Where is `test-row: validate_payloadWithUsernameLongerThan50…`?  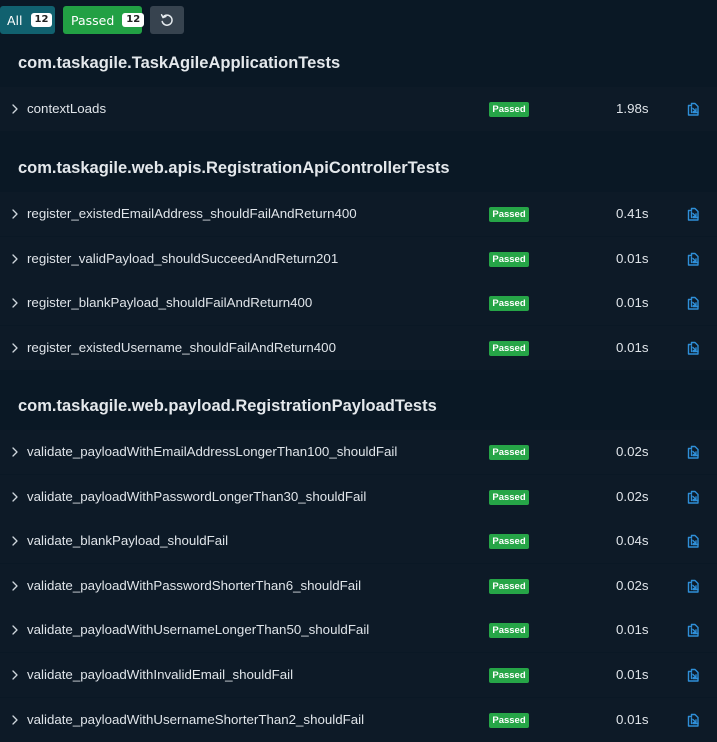 test-row: validate_payloadWithUsernameLongerThan50… is located at coordinates (358, 630).